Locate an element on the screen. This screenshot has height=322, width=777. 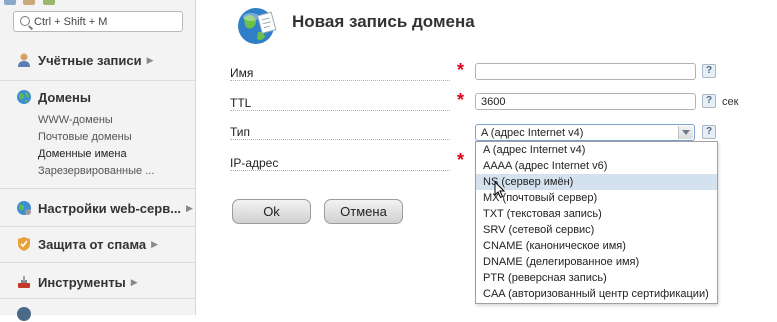
toolbar-icons is located at coordinates (31, 2).